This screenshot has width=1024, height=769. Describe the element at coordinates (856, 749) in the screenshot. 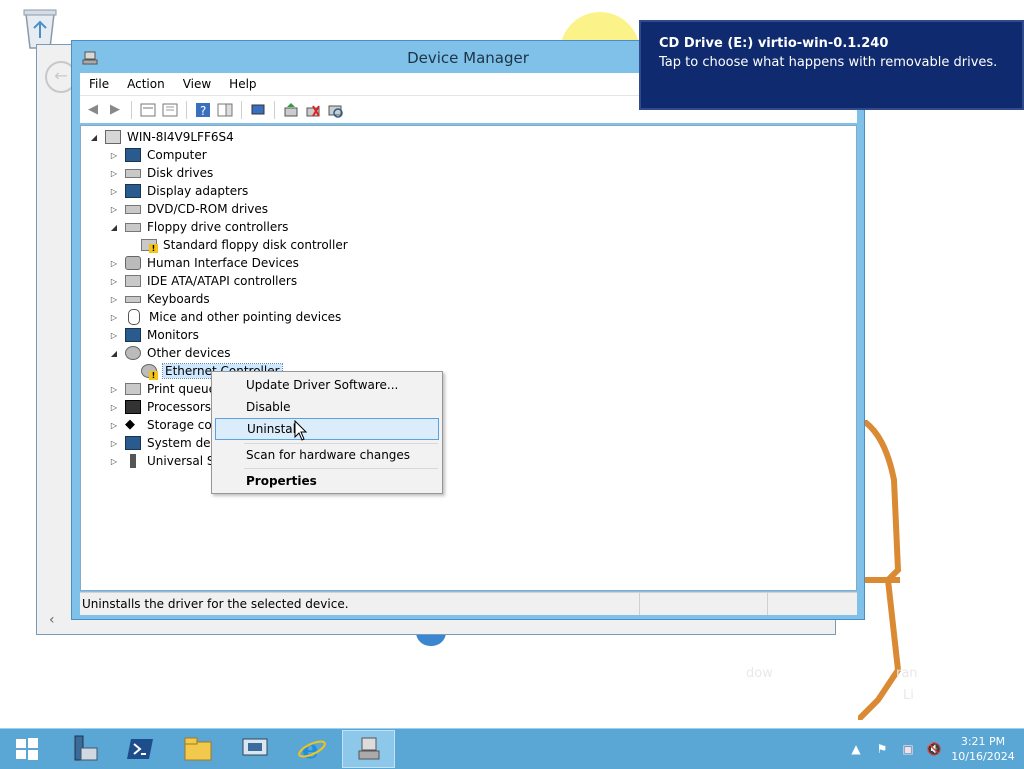

I see `show-hidden-icons-icon: ▲` at that location.